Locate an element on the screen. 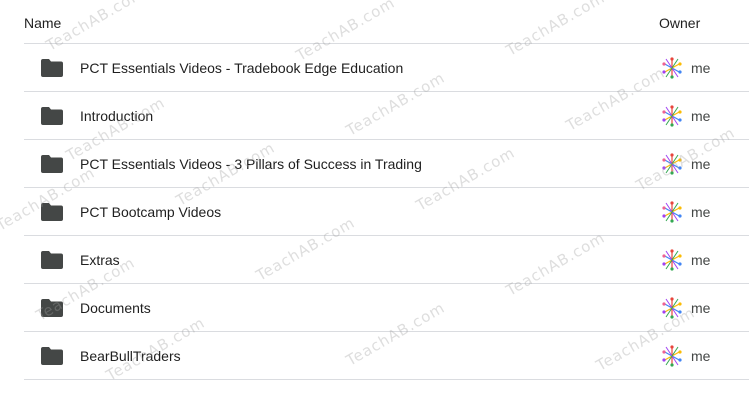 The width and height of the screenshot is (749, 400). folder-row: Extras me is located at coordinates (386, 260).